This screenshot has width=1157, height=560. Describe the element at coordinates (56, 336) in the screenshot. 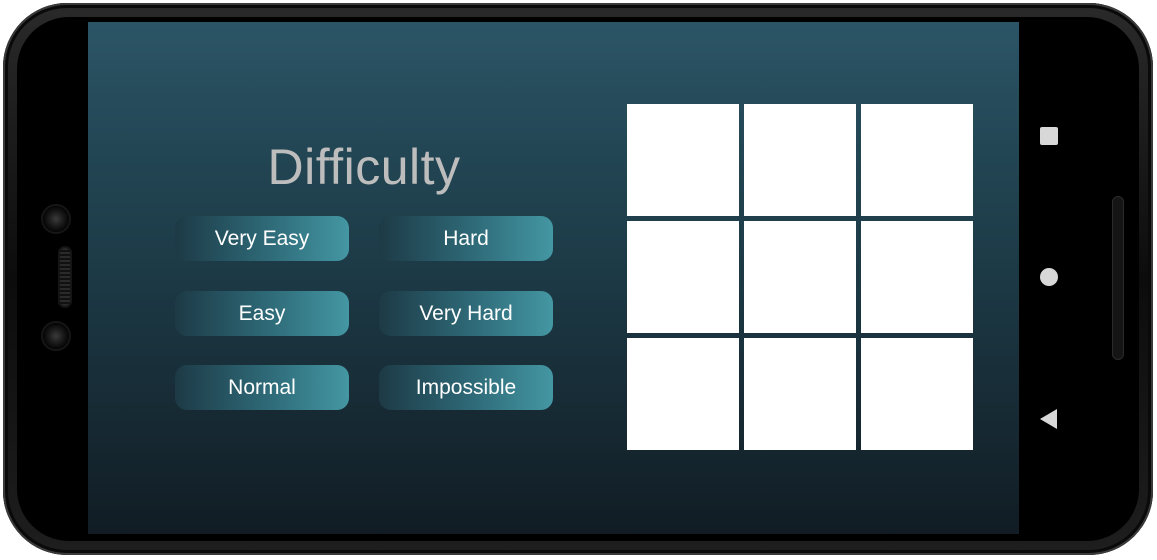

I see `sensor-icon` at that location.